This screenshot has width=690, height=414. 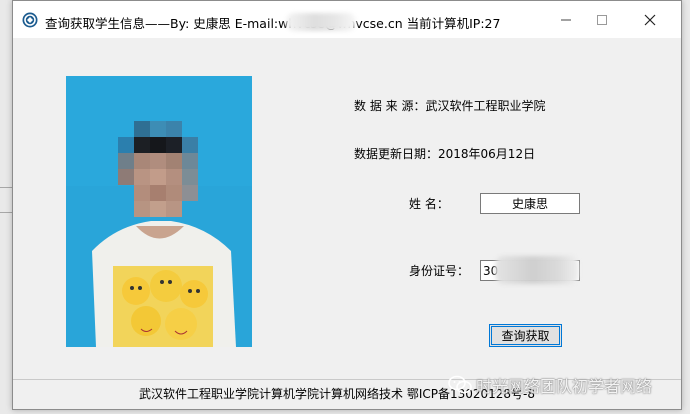 I want to click on minimize-icon, so click(x=566, y=19).